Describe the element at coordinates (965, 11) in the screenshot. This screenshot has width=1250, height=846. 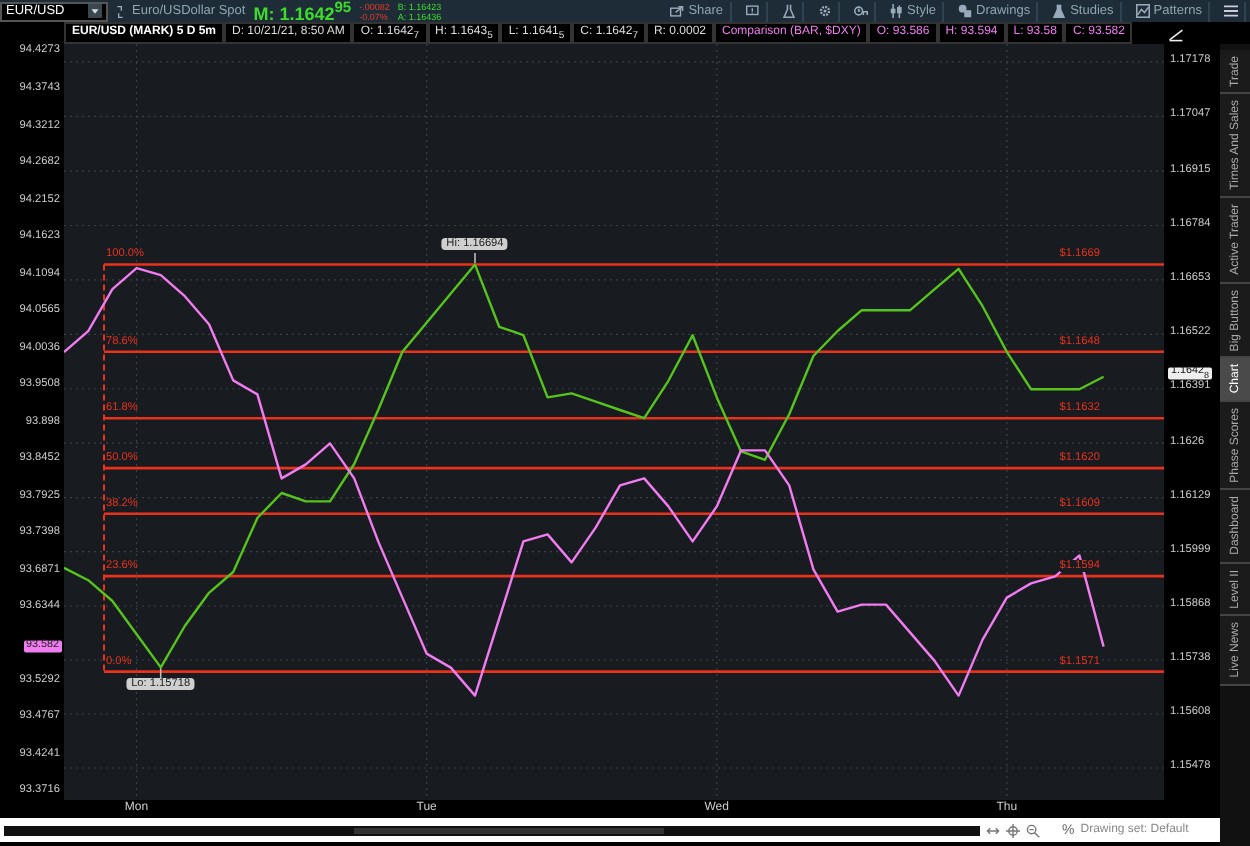
I see `shapes-icon` at that location.